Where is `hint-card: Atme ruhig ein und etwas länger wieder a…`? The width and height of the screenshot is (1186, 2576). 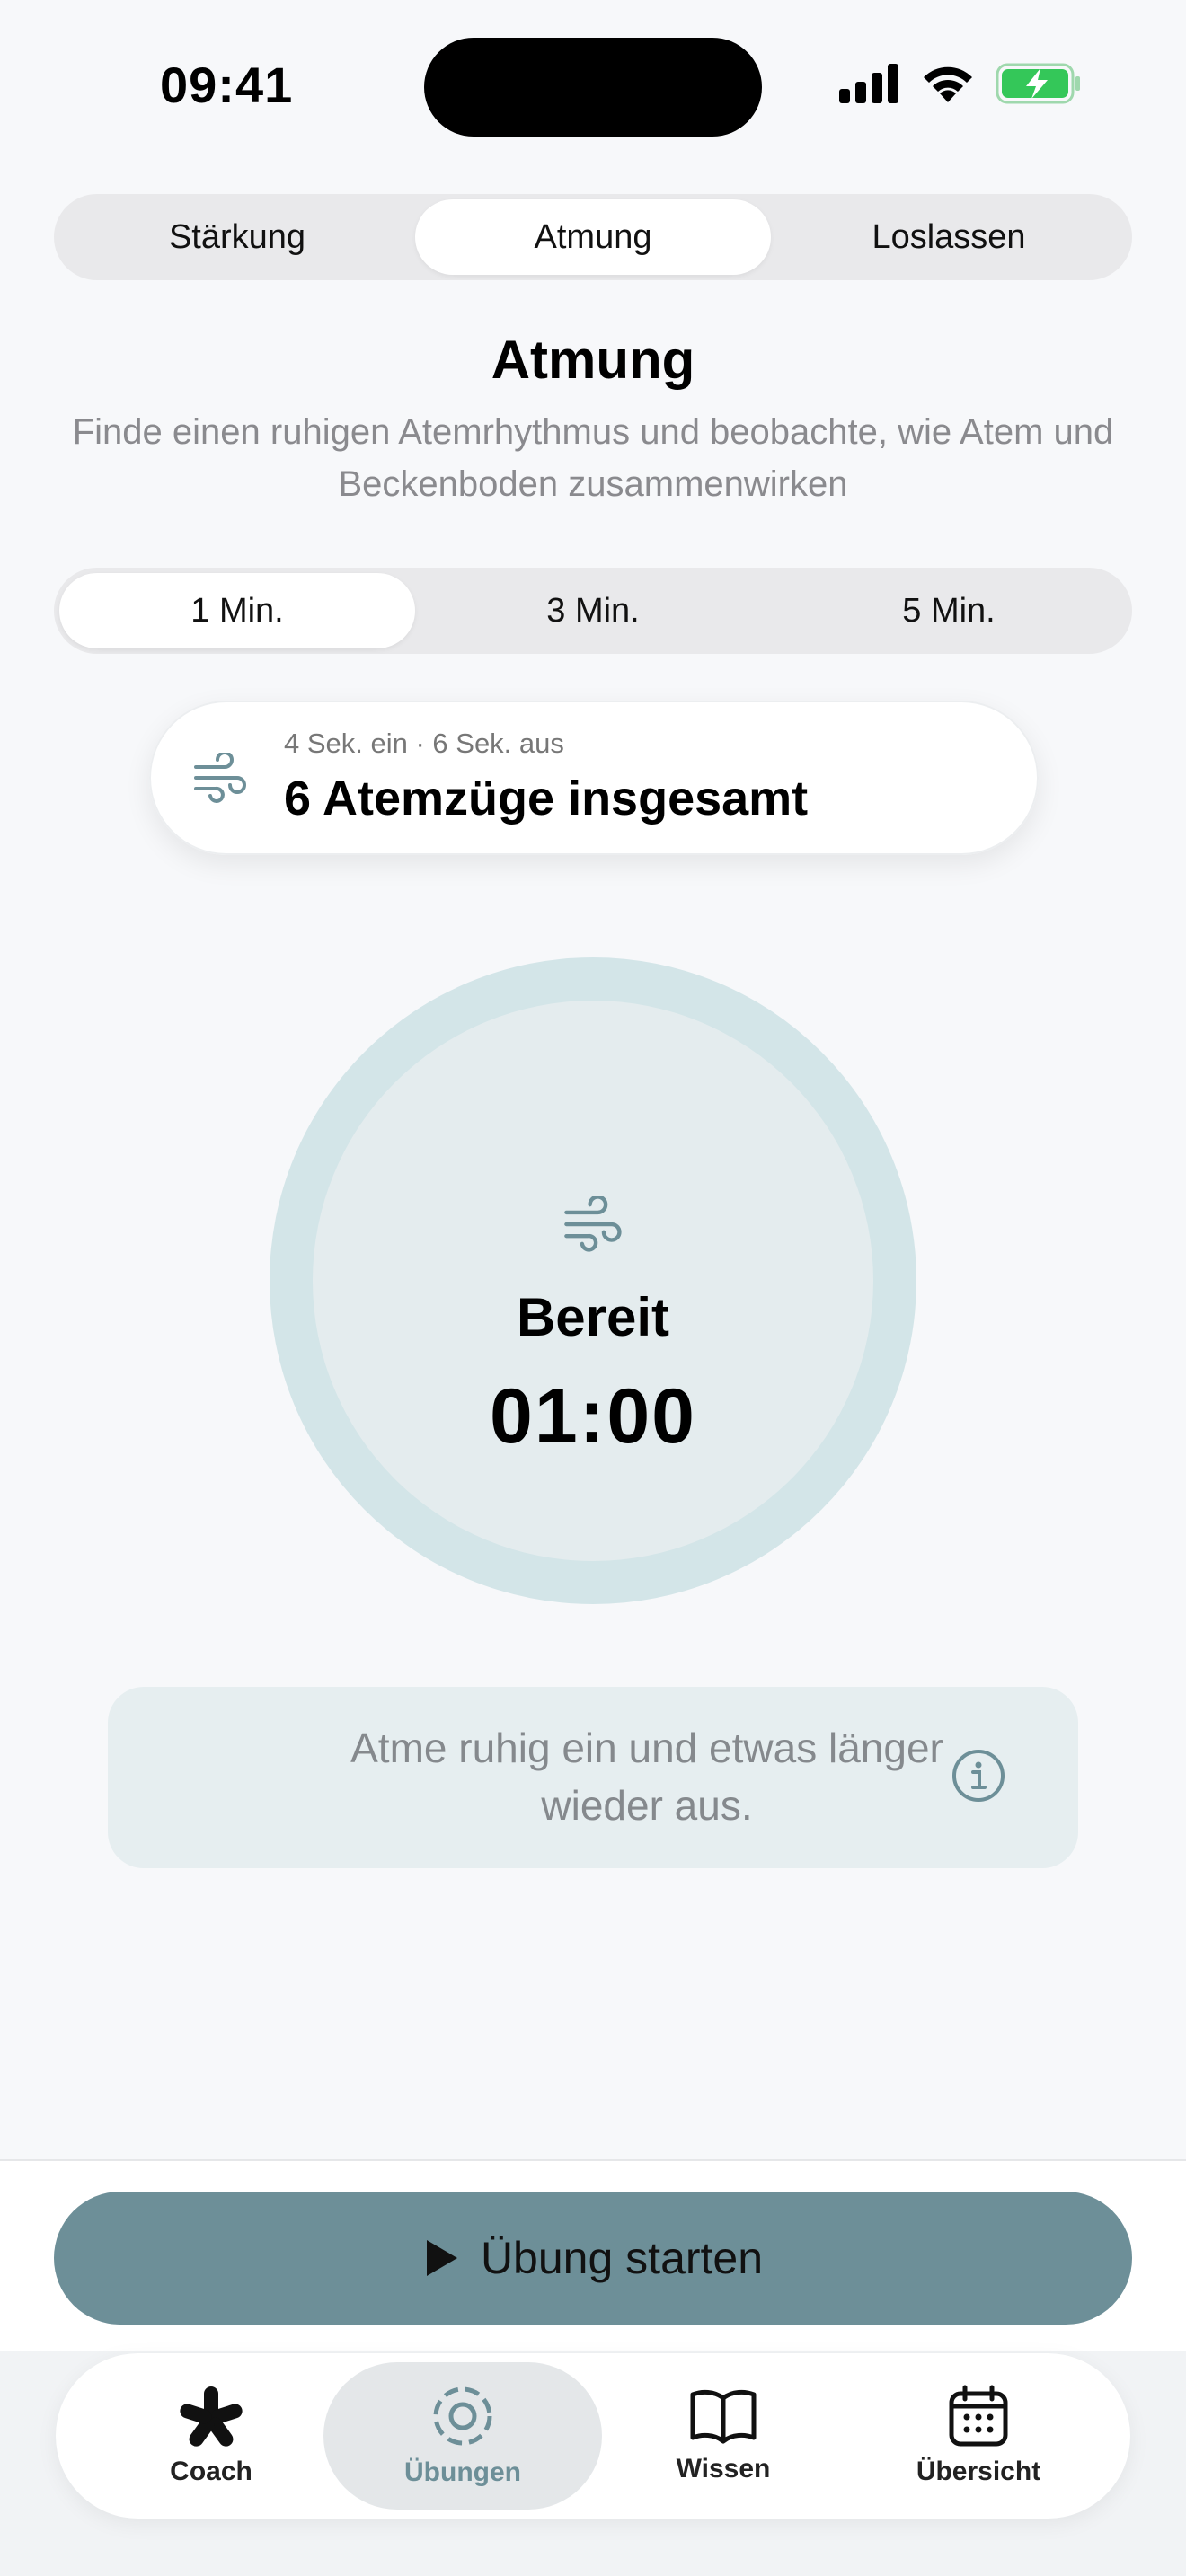
hint-card: Atme ruhig ein und etwas länger wieder a… is located at coordinates (593, 1777).